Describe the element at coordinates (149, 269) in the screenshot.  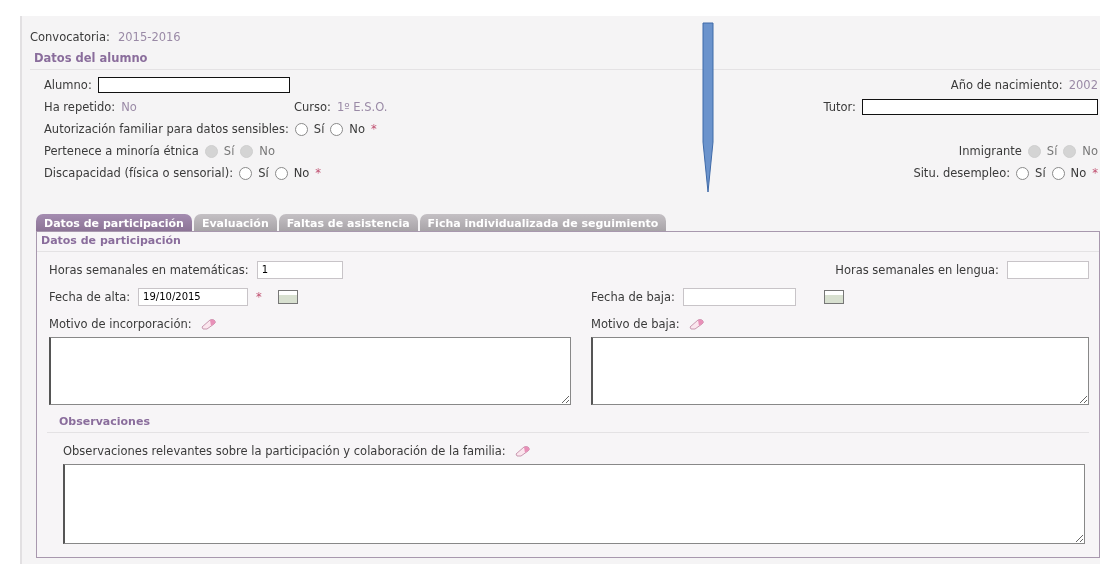
I see `hours-math-label: Horas semanales en matemáticas:` at that location.